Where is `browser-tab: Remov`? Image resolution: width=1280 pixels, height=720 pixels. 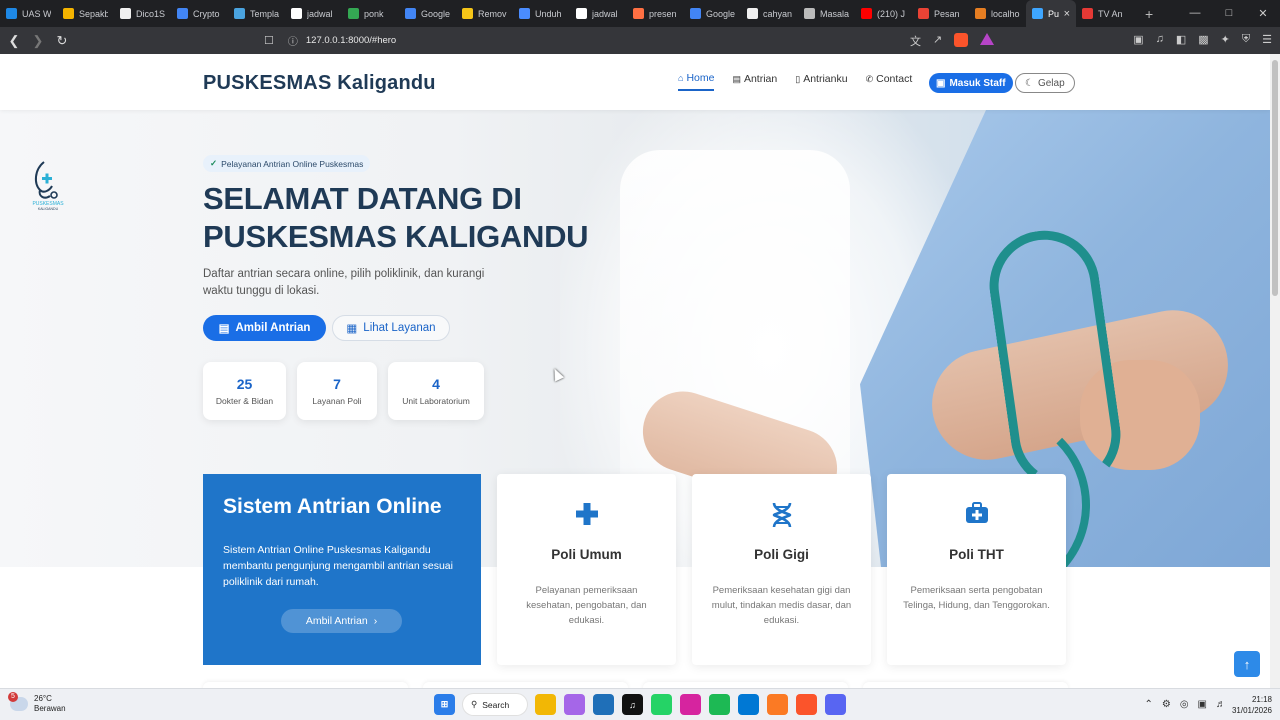
browser-tab: Remov is located at coordinates (484, 13).